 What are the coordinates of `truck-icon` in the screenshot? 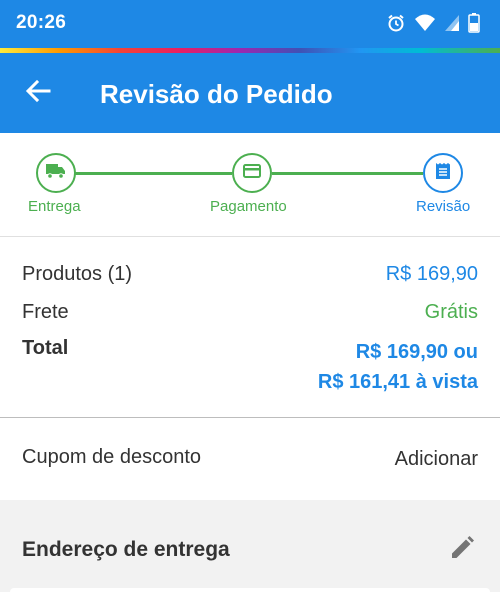 It's located at (56, 173).